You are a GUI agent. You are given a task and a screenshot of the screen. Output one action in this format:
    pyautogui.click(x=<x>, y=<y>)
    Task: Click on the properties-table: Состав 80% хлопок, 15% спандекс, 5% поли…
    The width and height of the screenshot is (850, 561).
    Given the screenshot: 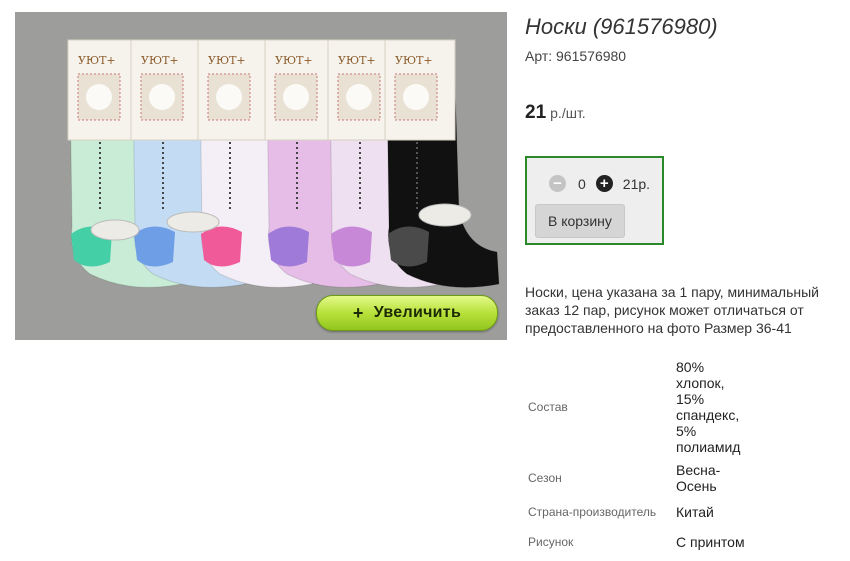 What is the action you would take?
    pyautogui.click(x=637, y=458)
    